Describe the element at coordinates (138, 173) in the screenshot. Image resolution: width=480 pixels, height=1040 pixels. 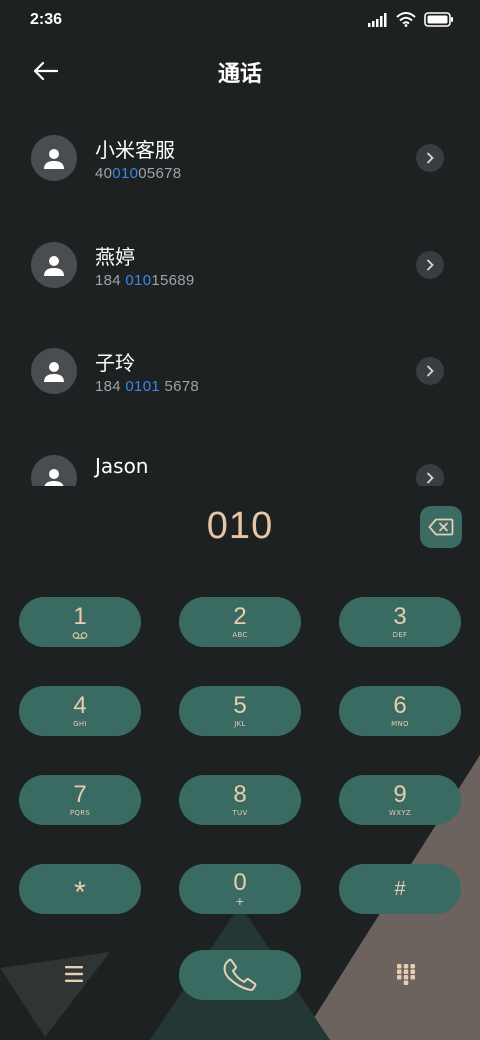
I see `contact-number: 4001005678` at that location.